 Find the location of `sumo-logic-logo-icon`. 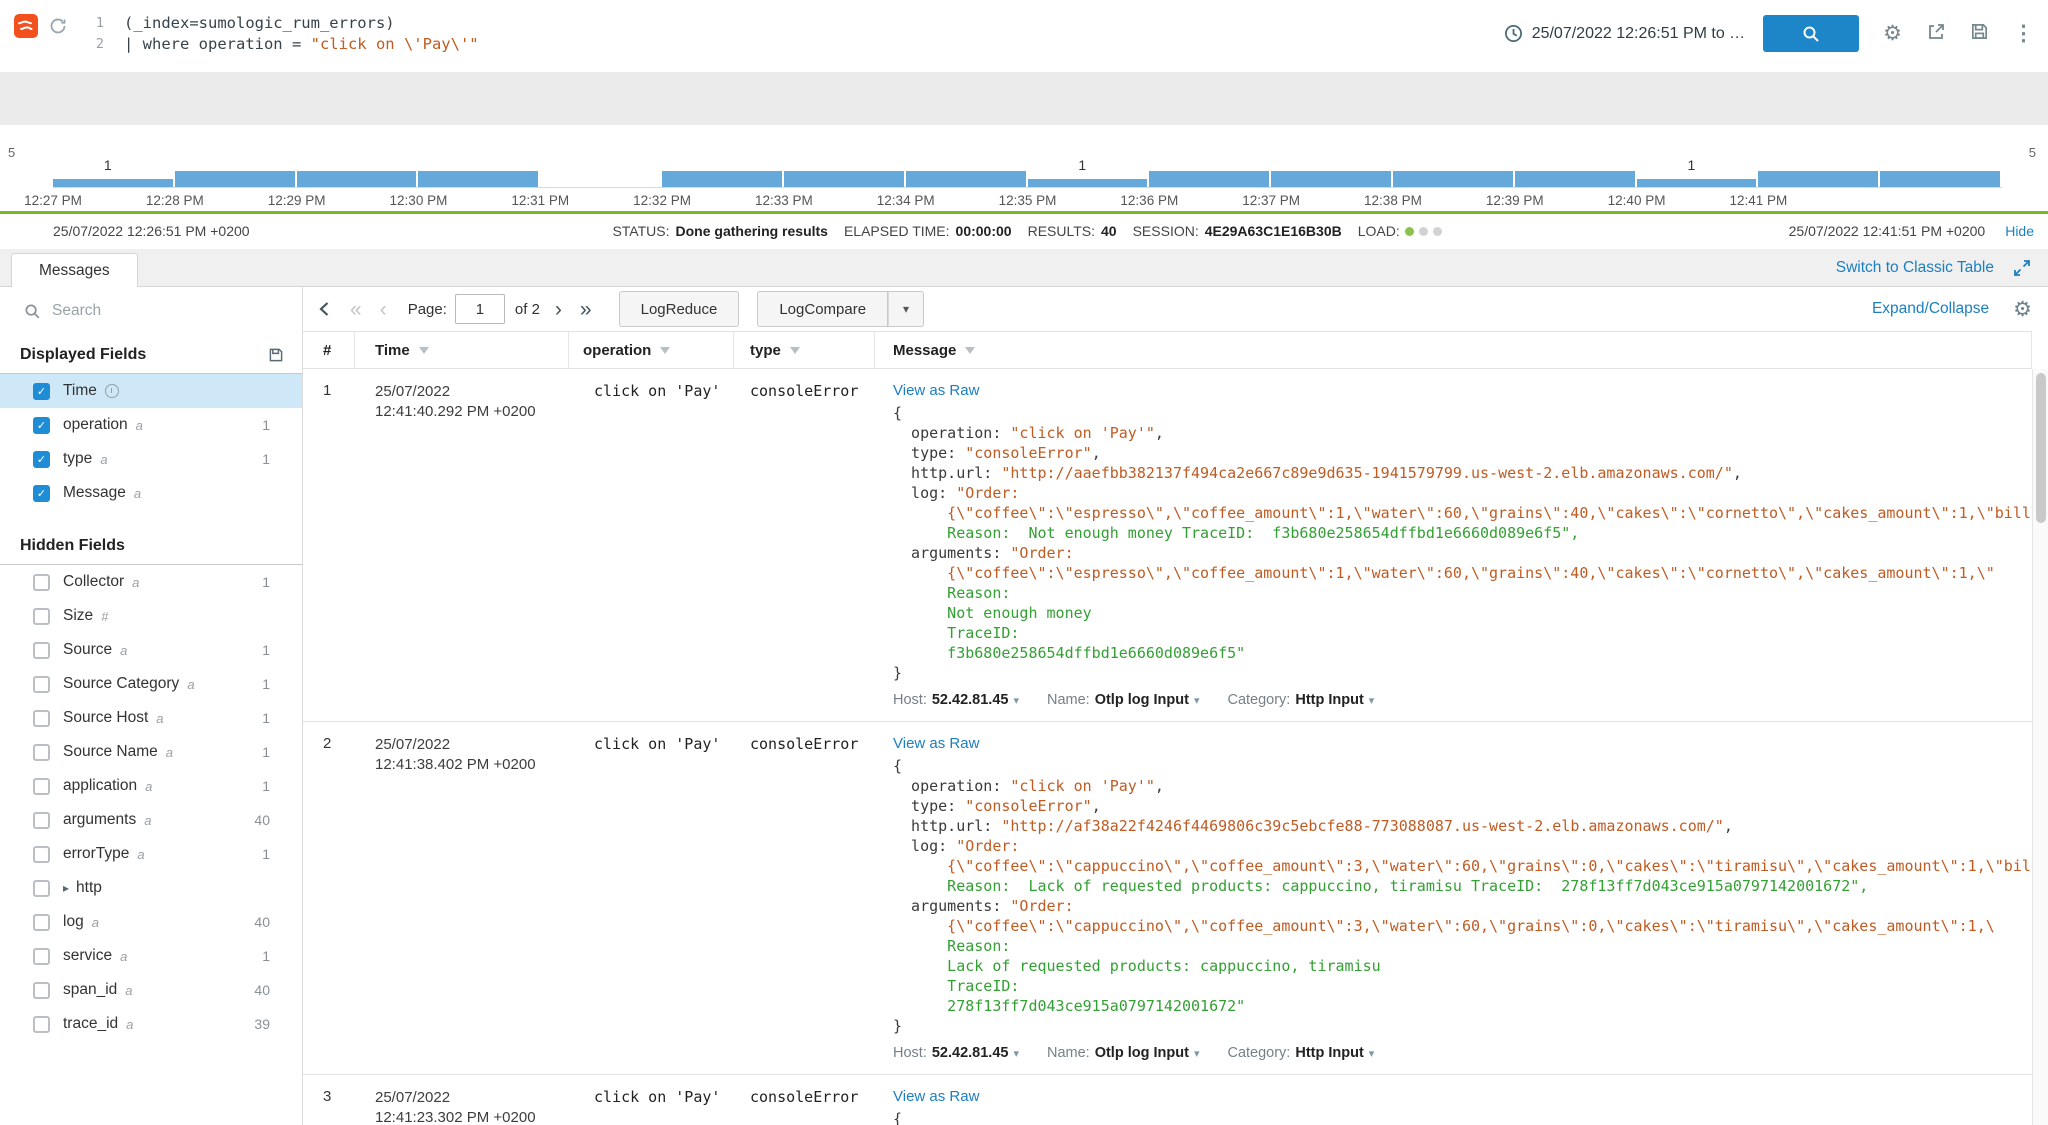

sumo-logic-logo-icon is located at coordinates (26, 26).